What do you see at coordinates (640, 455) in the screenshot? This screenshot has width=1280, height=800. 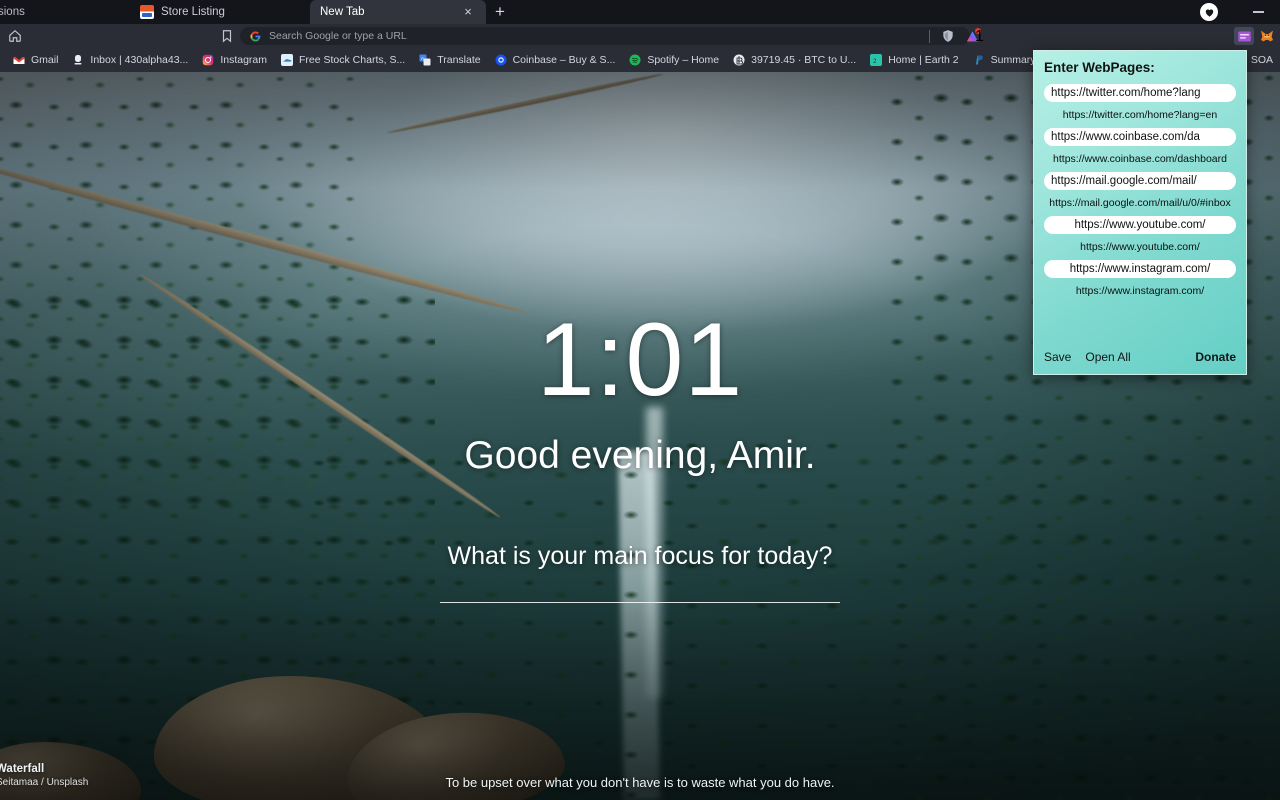 I see `greeting: Good evening, Amir.` at bounding box center [640, 455].